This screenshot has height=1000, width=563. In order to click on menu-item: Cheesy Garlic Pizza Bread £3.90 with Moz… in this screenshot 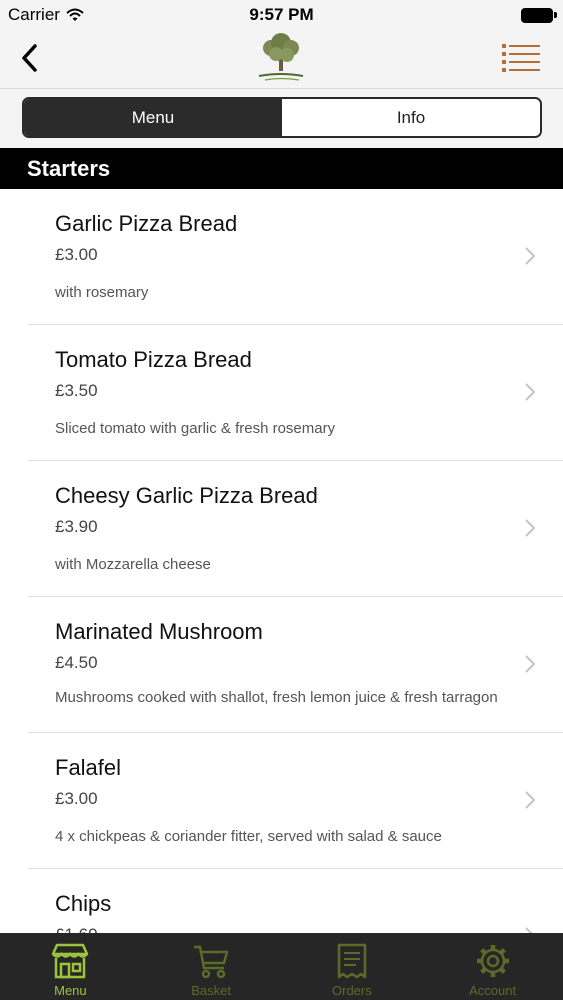, I will do `click(281, 529)`.